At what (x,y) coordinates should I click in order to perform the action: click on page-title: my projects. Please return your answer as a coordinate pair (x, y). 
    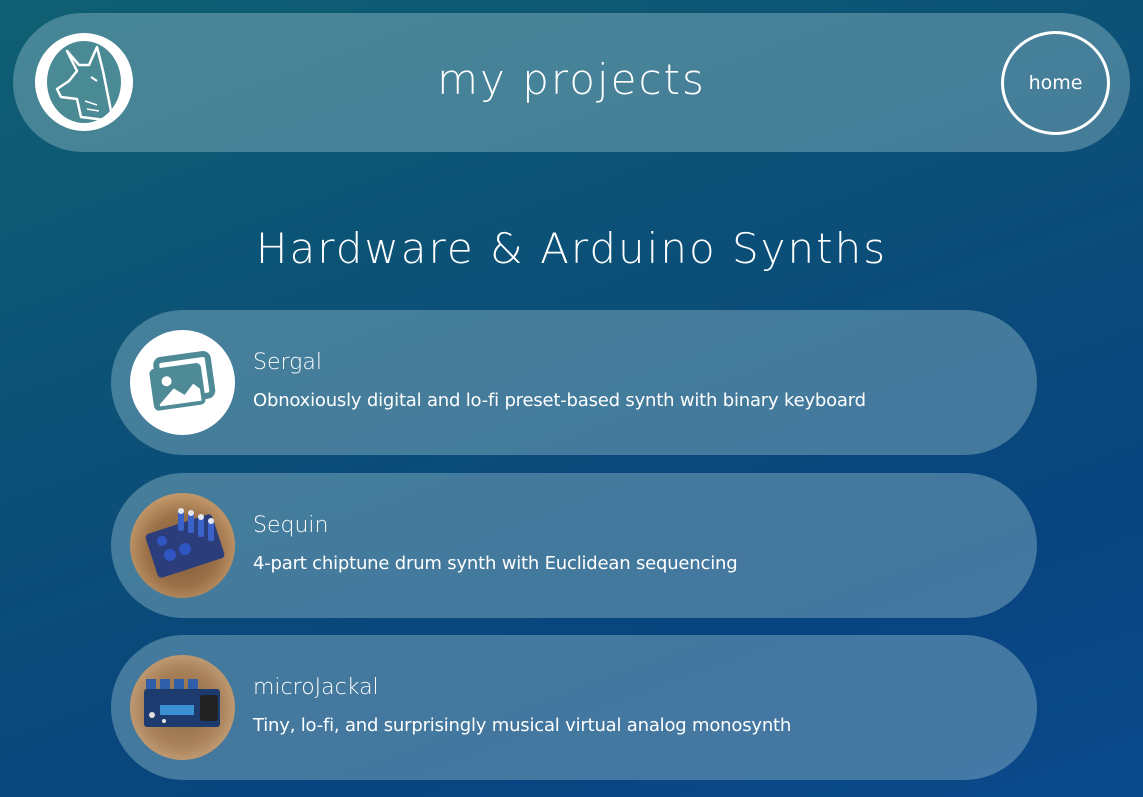
    Looking at the image, I should click on (571, 79).